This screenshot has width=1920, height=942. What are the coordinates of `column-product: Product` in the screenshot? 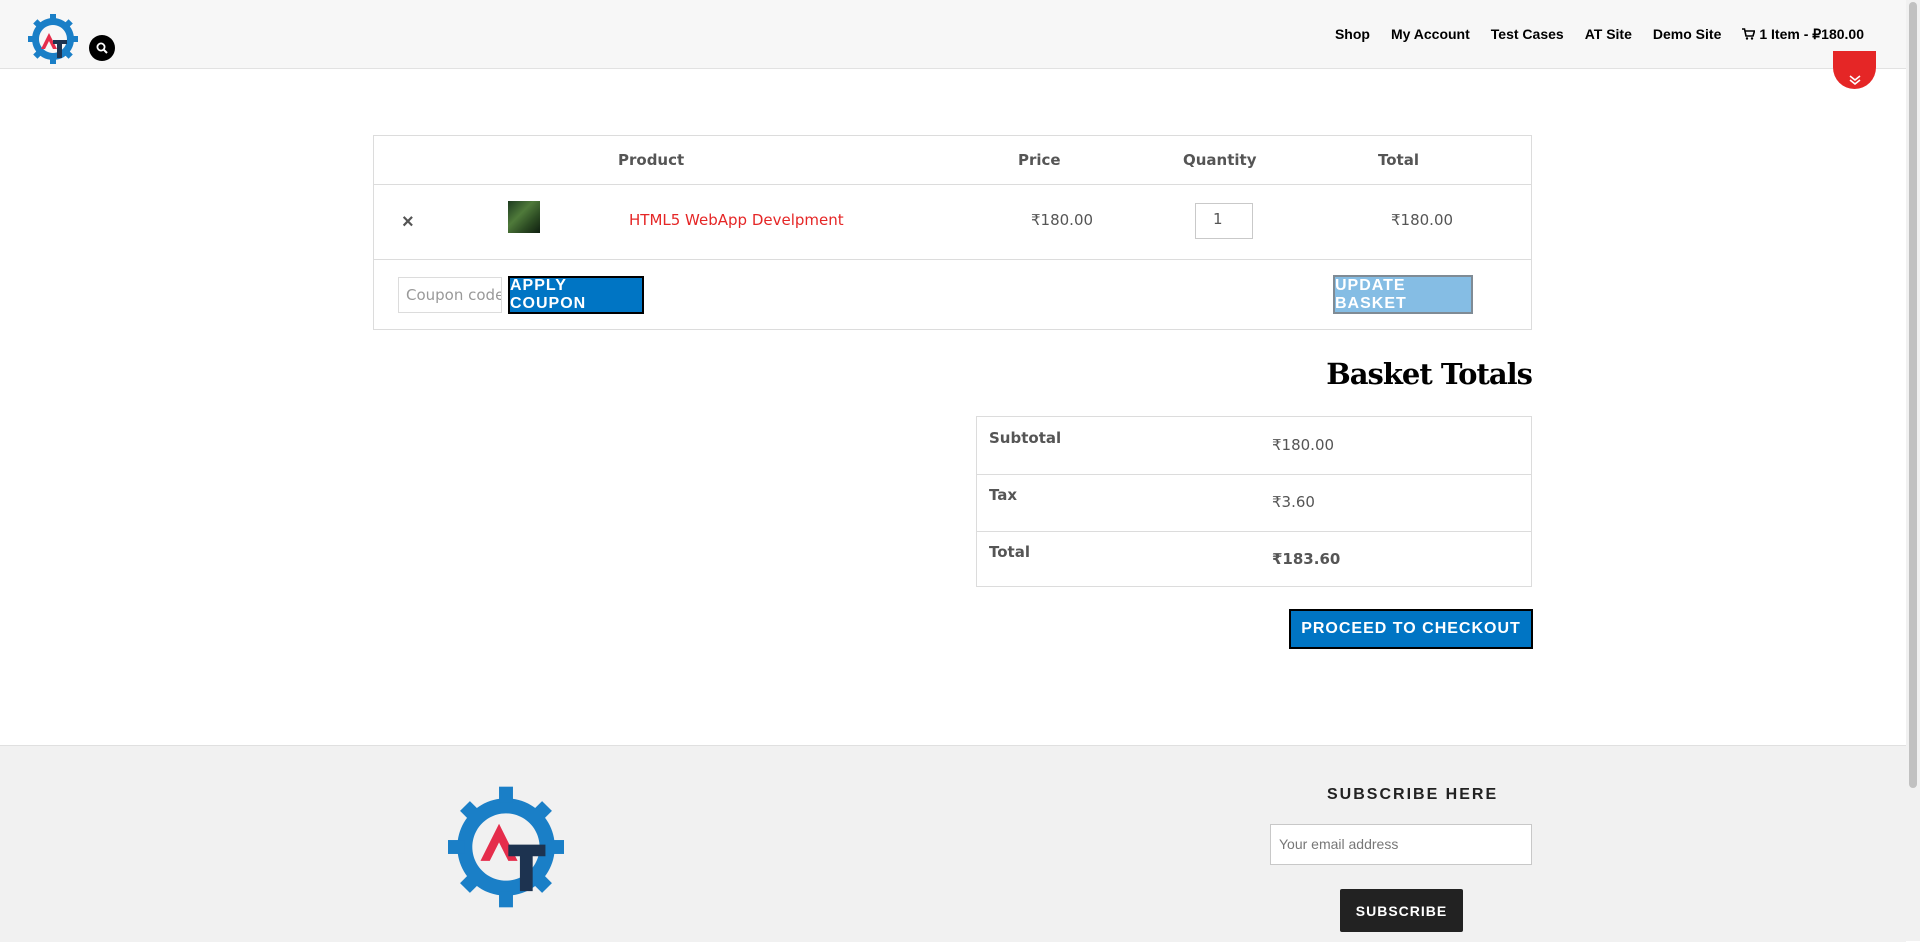 It's located at (651, 160).